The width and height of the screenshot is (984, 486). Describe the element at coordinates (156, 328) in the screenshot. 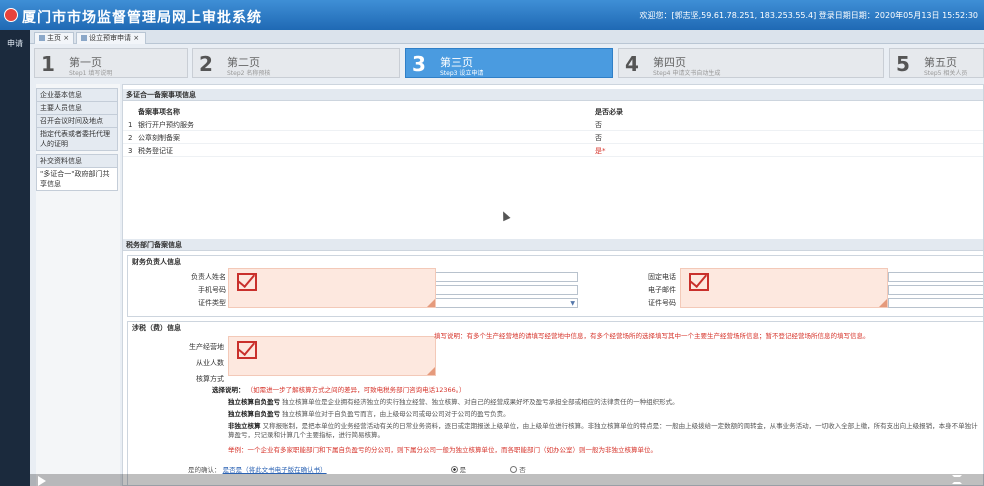

I see `tax-group-title: 涉税（费）信息` at that location.